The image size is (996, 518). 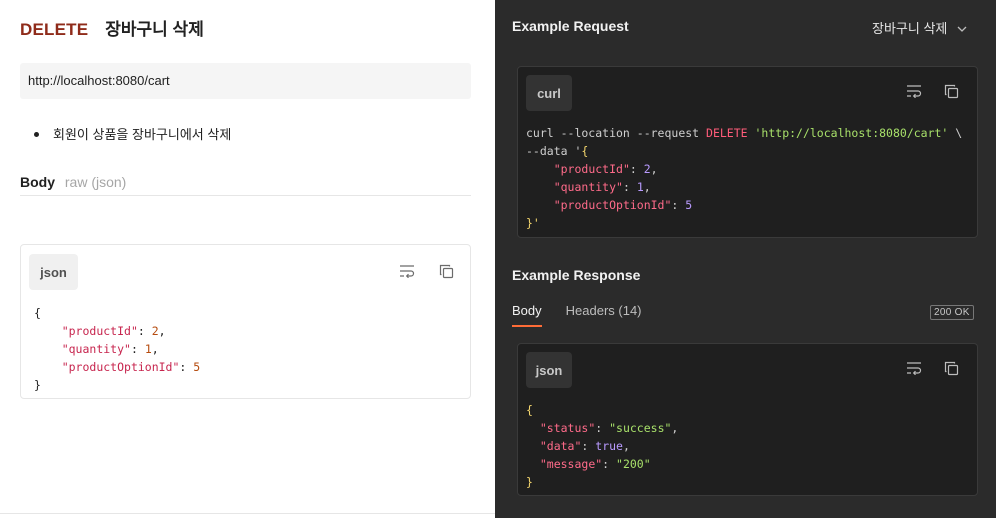 I want to click on list-item: 회원이 상품을 장바구니에서 삭제, so click(x=132, y=133).